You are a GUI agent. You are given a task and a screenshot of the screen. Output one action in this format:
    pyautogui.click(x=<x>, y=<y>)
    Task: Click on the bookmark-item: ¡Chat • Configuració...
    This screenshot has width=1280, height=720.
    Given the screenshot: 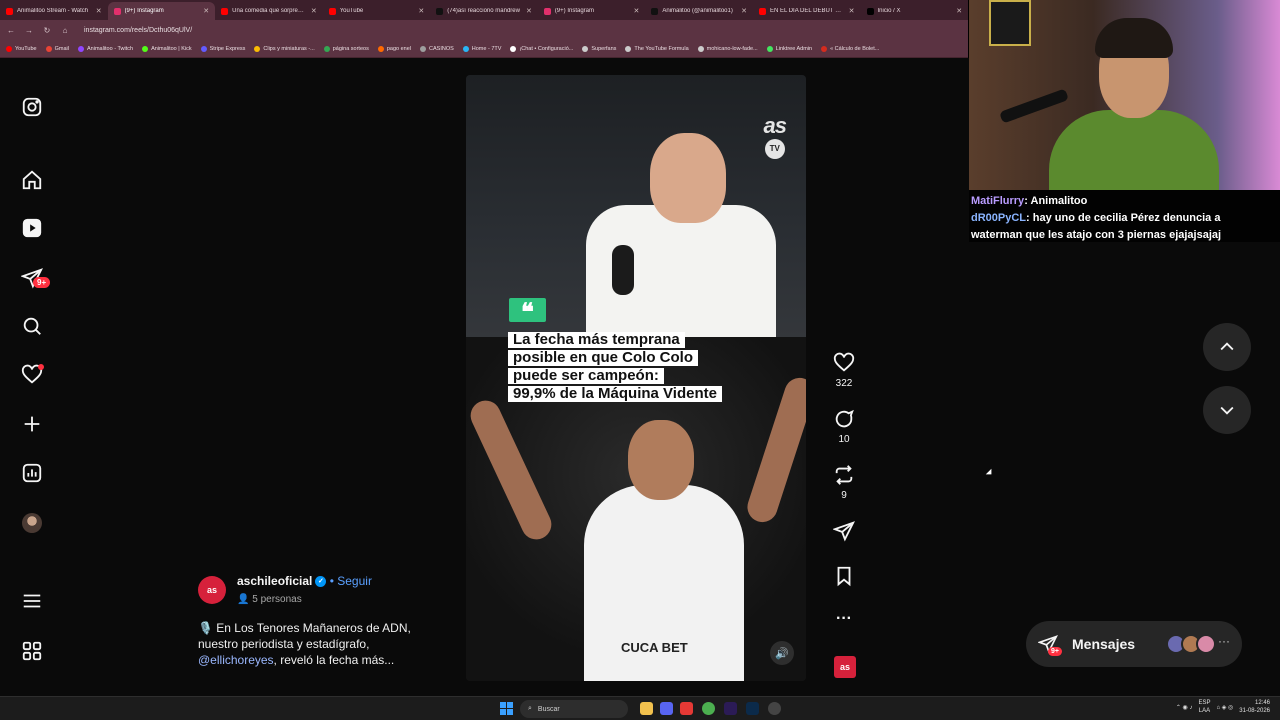 What is the action you would take?
    pyautogui.click(x=541, y=49)
    